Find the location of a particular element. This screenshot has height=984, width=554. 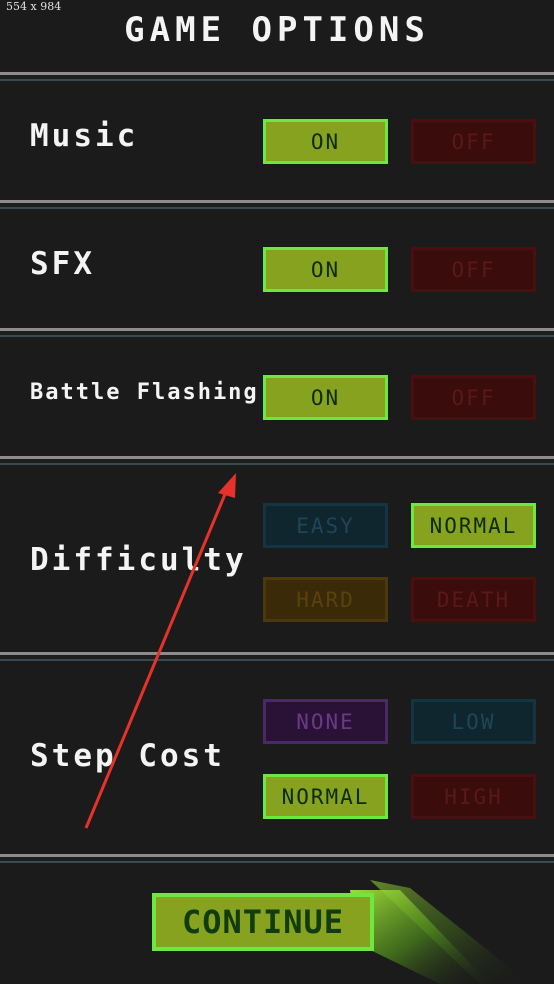

difficulty-easy-button: EASY is located at coordinates (325, 525).